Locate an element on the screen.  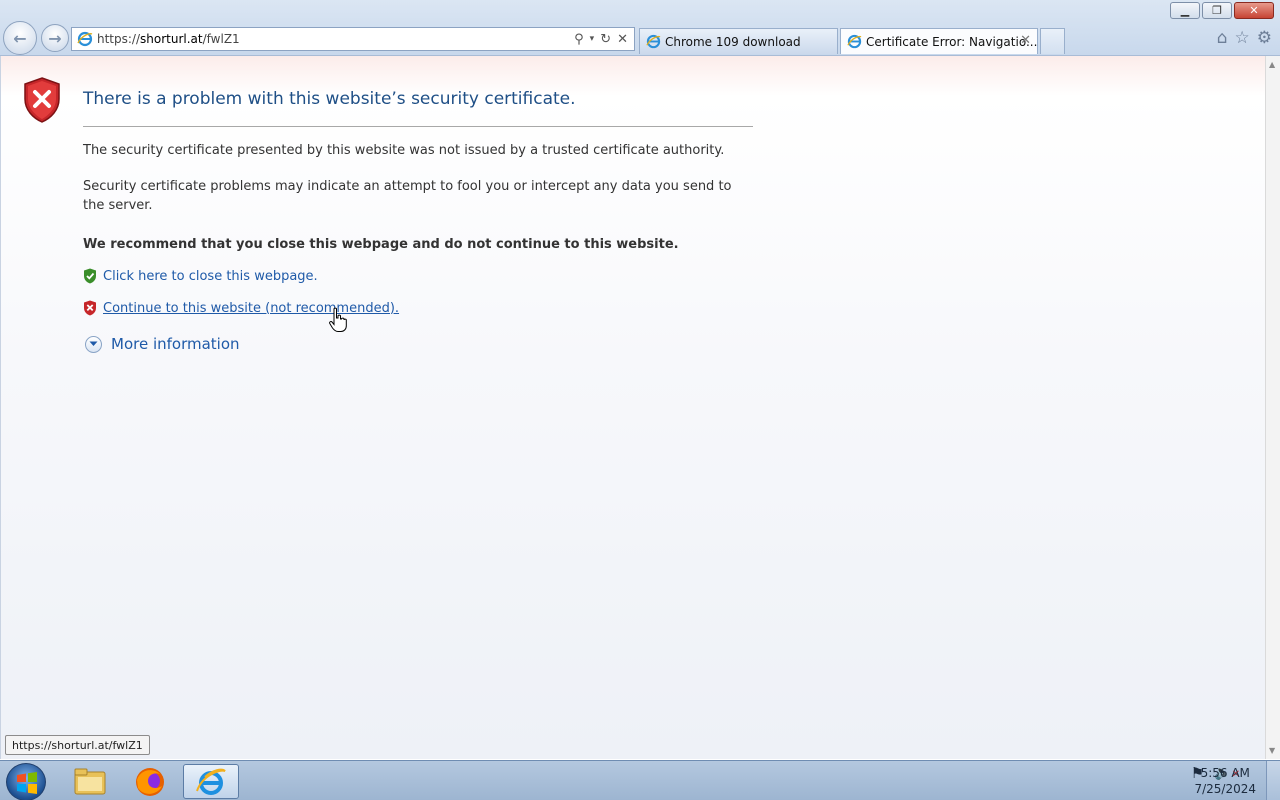
window-controls: ▁ ❐ ✕ is located at coordinates (1222, 10).